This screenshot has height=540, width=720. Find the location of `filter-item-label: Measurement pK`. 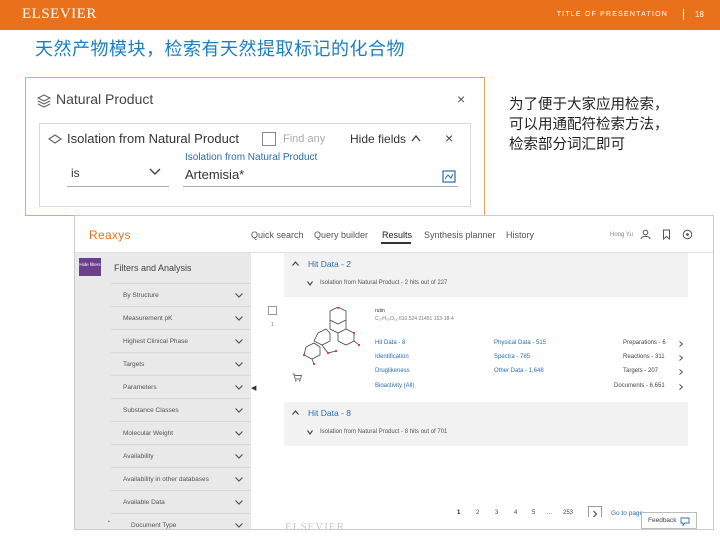

filter-item-label: Measurement pK is located at coordinates (148, 318).